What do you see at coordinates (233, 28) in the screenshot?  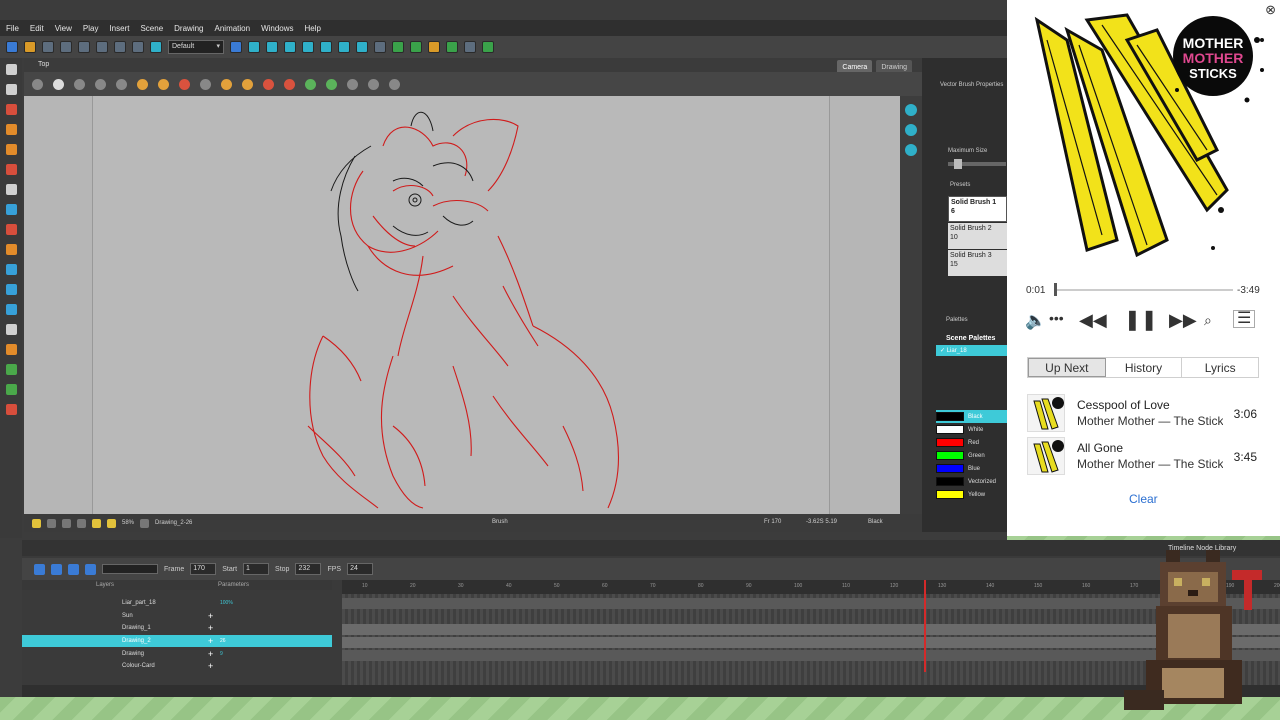 I see `menu-animation: Animation` at bounding box center [233, 28].